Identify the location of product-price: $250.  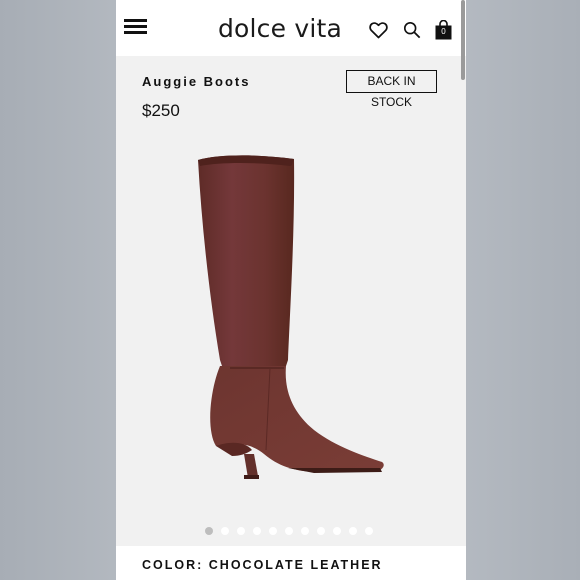
(161, 110).